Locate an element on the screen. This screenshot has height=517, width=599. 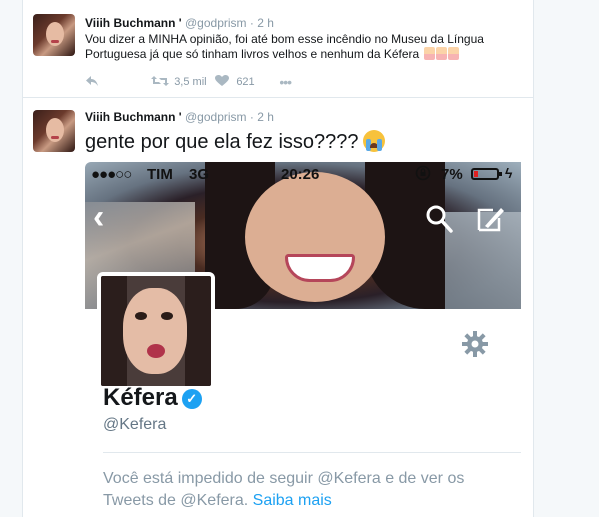
phone-status-bar: ●●●○○ TIM 3G 20:26 7% ϟ is located at coordinates (303, 174).